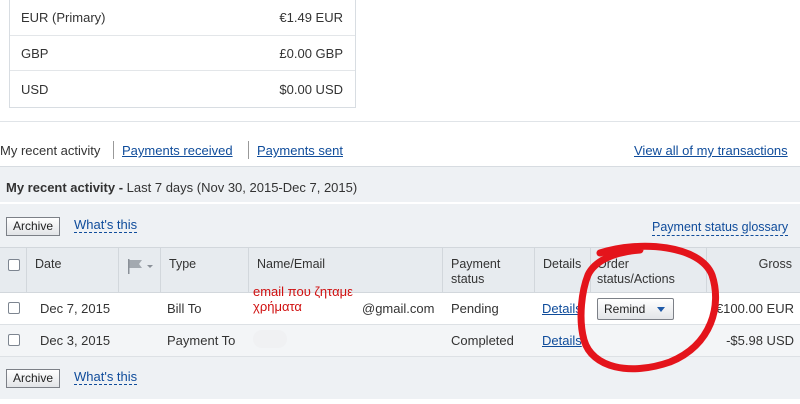  I want to click on annotation-line: email που ζηταμε, so click(303, 291).